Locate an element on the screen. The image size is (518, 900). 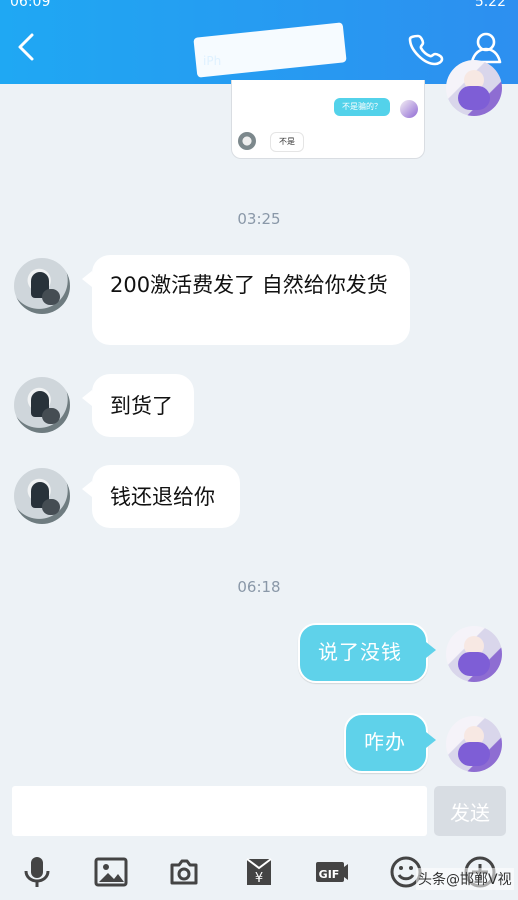
message-bubble-received: 200激活费发了 自然给你发货 is located at coordinates (246, 300).